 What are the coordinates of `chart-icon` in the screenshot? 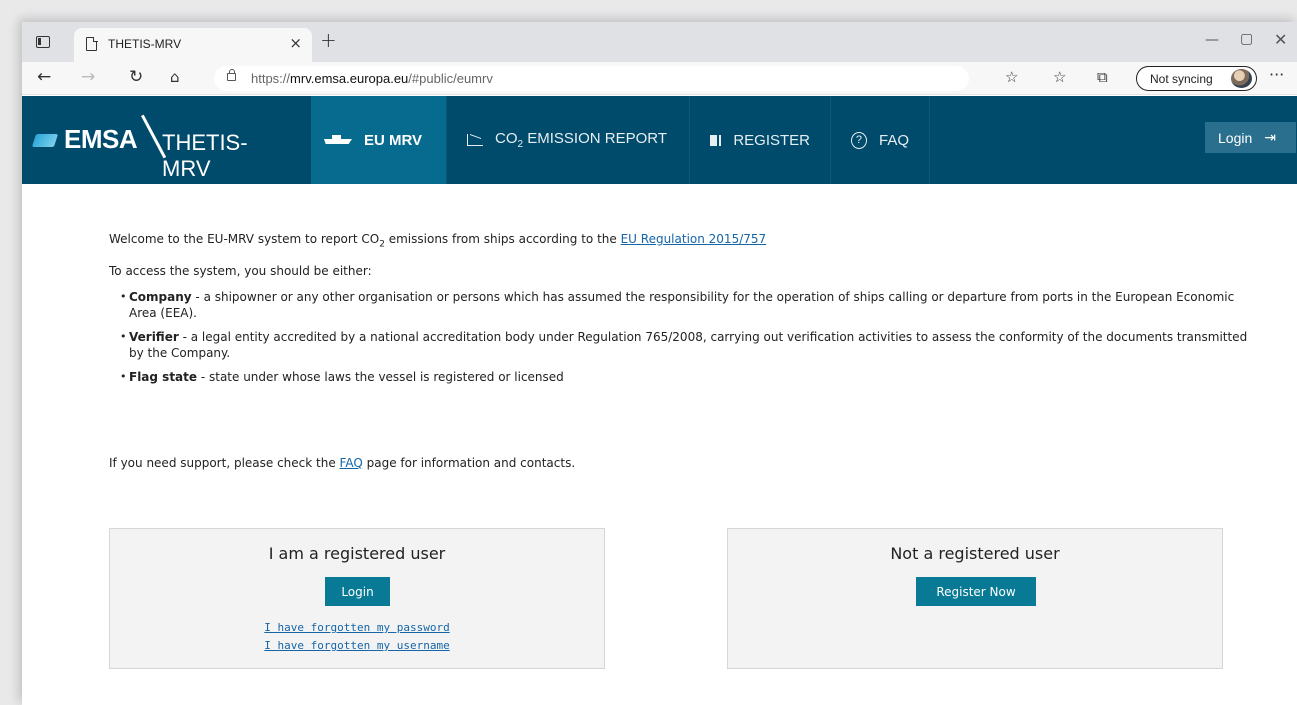 It's located at (475, 140).